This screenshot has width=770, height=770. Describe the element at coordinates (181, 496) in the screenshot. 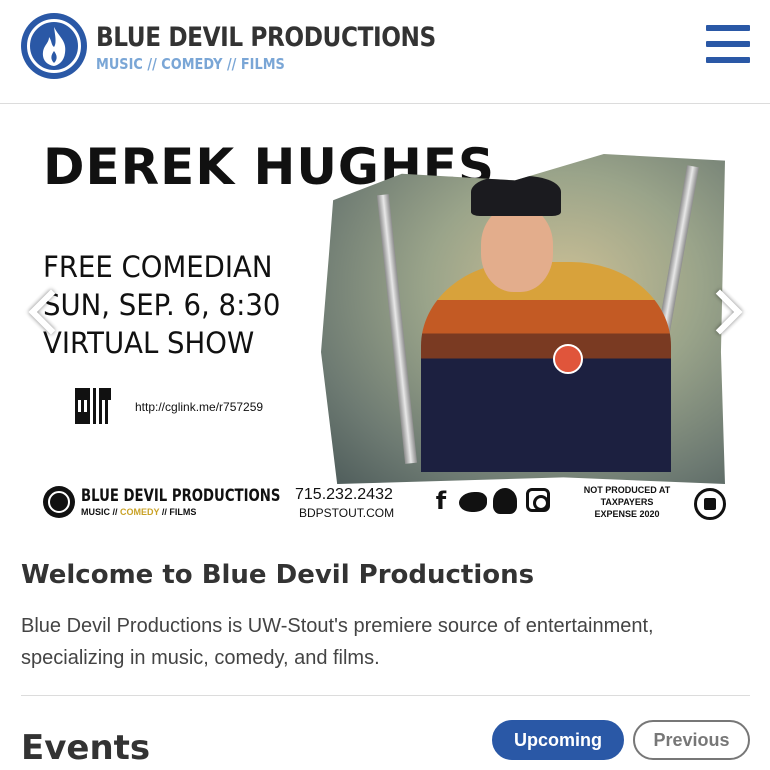

I see `footer-brand: BLUE DEVIL PRODUCTIONS` at that location.